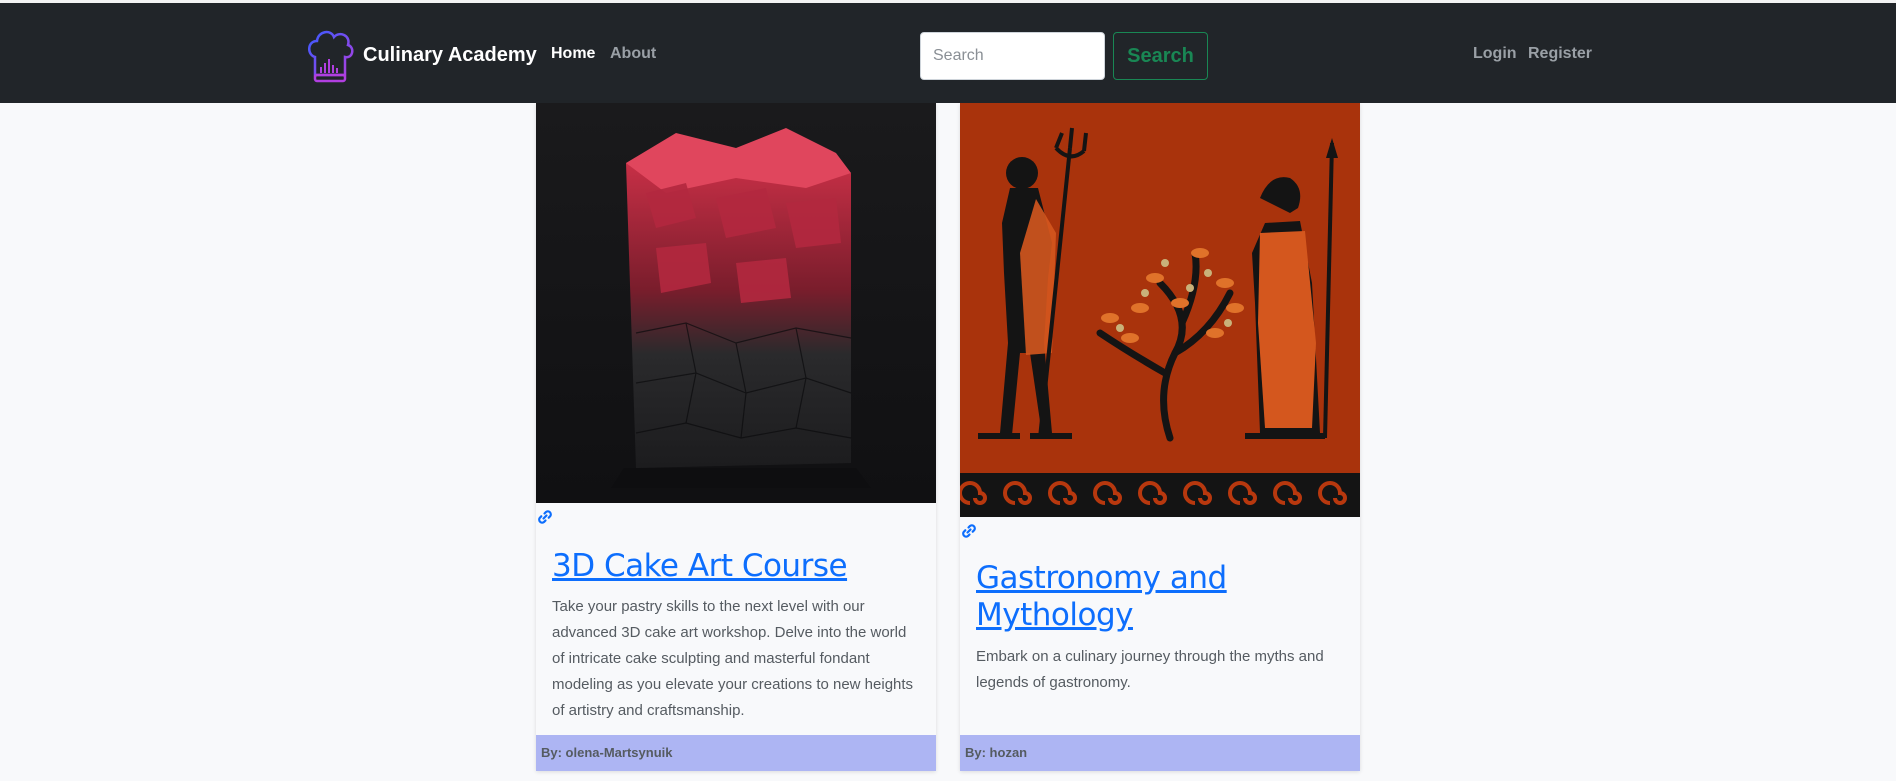 The height and width of the screenshot is (781, 1896). What do you see at coordinates (736, 303) in the screenshot?
I see `course-image-cake` at bounding box center [736, 303].